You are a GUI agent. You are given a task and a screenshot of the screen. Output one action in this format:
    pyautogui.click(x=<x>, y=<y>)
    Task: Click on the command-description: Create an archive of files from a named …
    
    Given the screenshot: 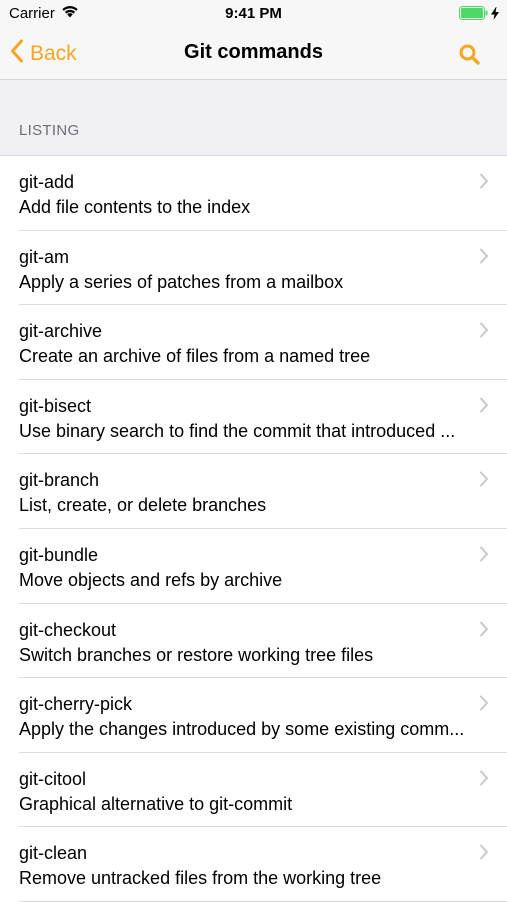 What is the action you would take?
    pyautogui.click(x=195, y=356)
    